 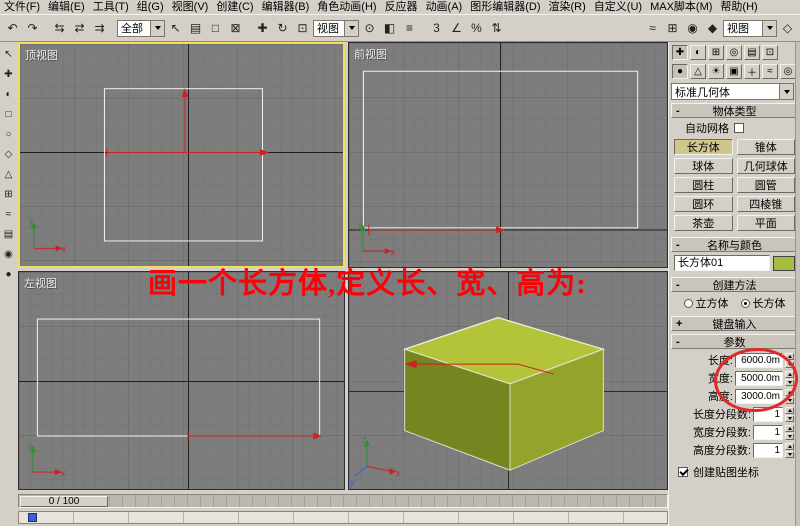 I want to click on reference-coordinate-dropdown: 视图, so click(x=336, y=28).